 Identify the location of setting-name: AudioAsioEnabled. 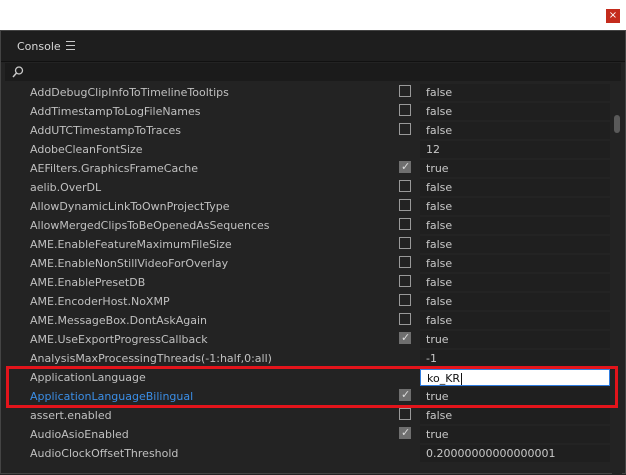
(79, 434).